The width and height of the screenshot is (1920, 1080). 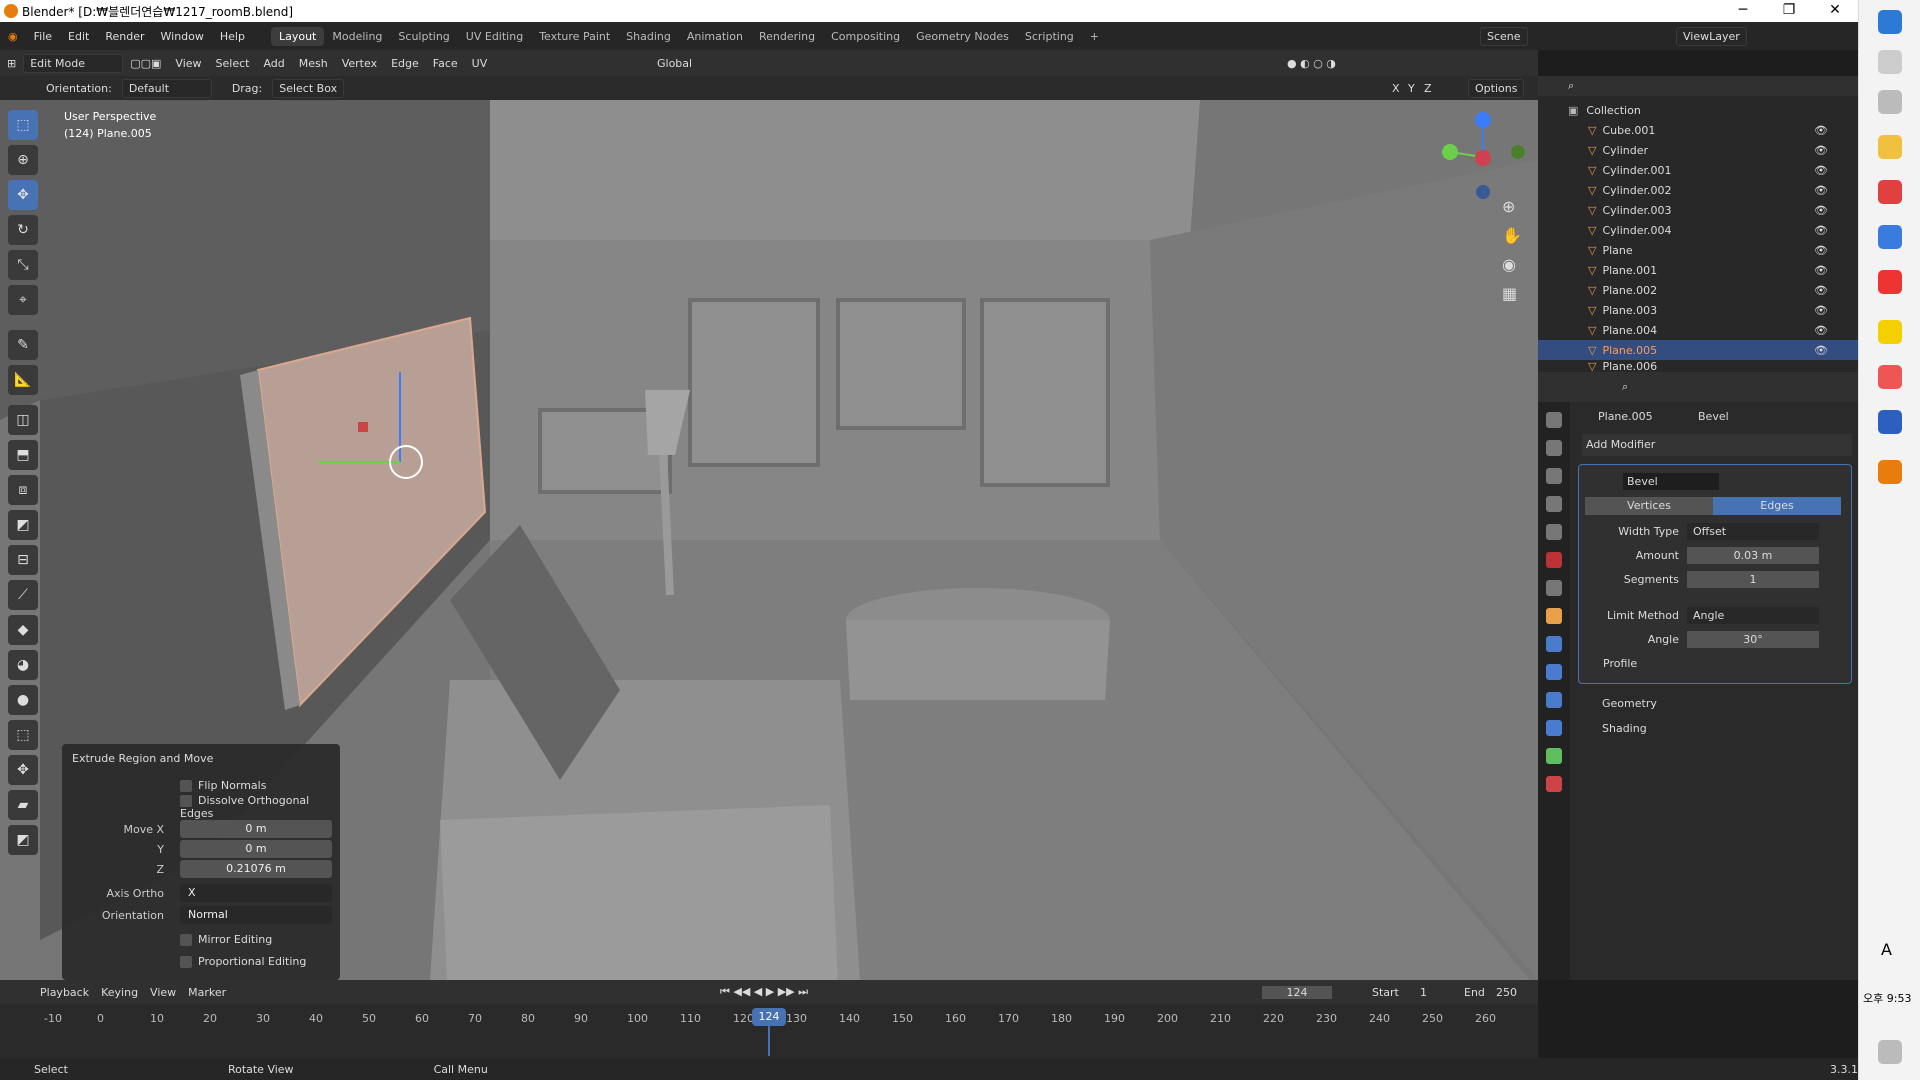 I want to click on rotate-tool-icon: ↻, so click(x=23, y=230).